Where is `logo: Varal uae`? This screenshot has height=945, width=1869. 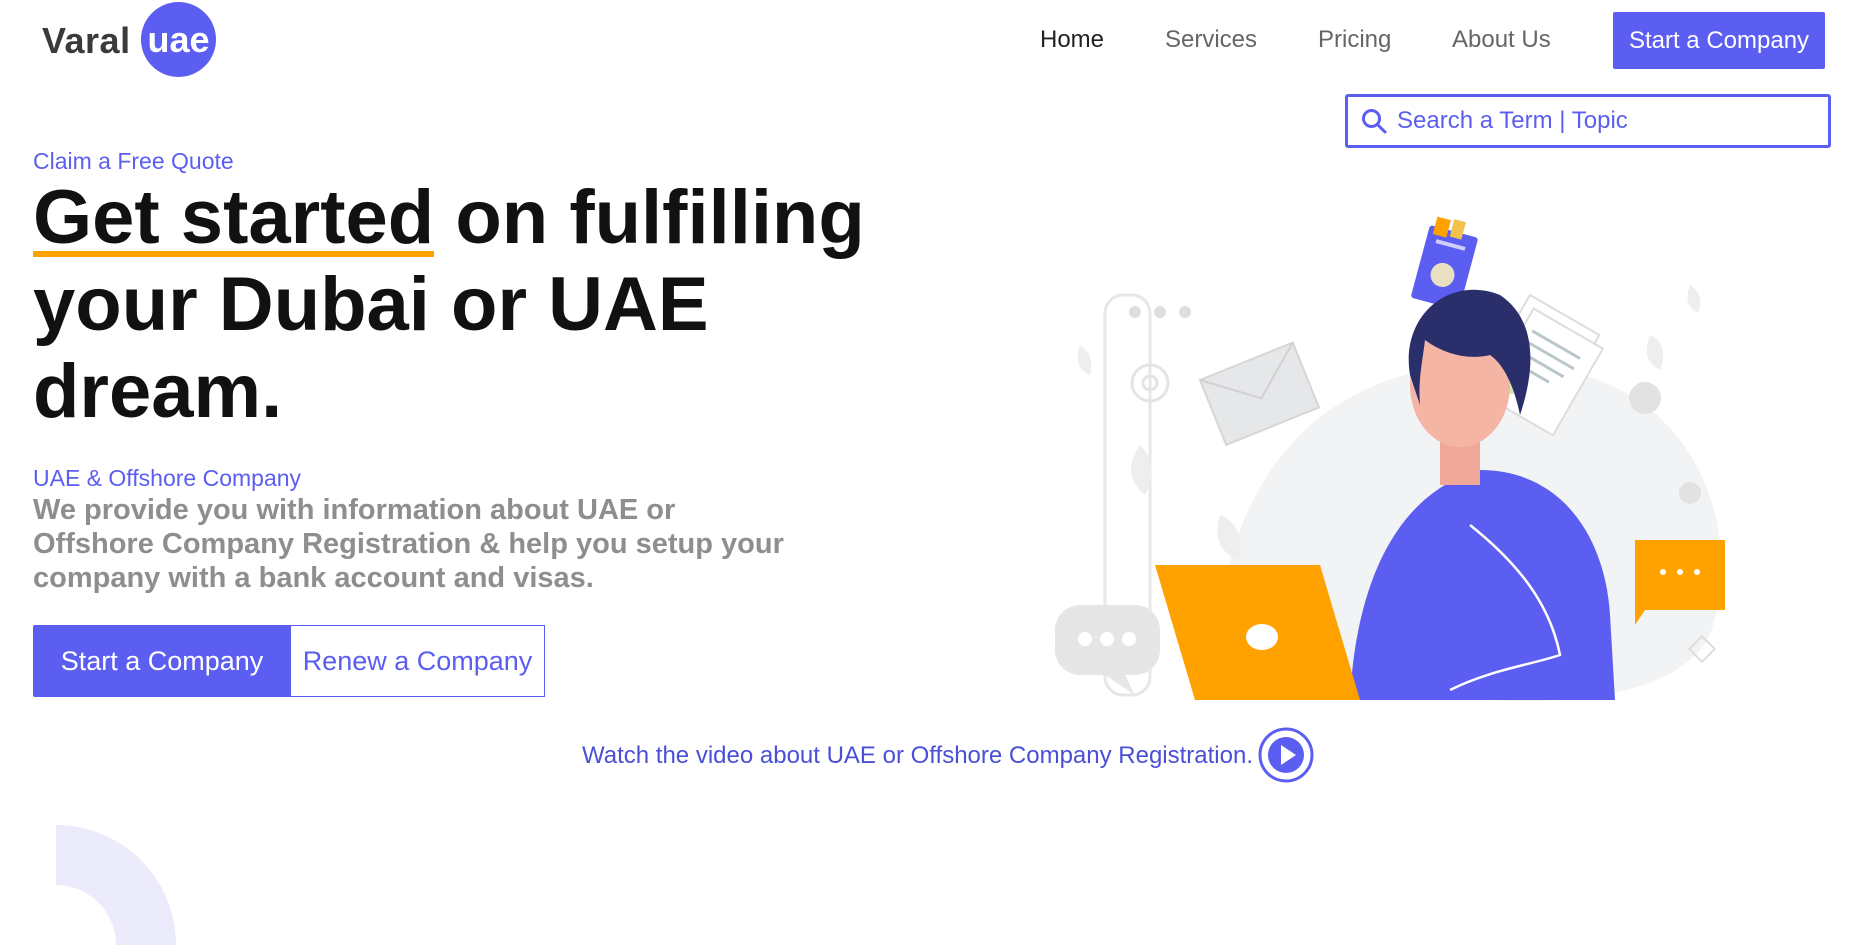 logo: Varal uae is located at coordinates (135, 40).